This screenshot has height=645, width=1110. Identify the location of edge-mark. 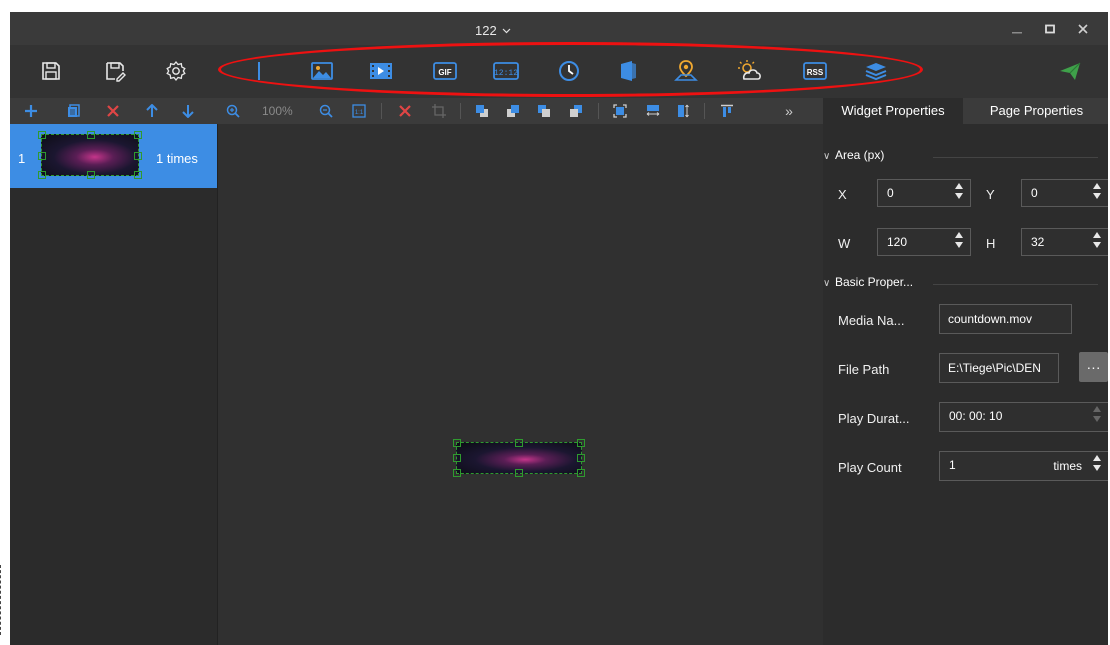
(1, 600).